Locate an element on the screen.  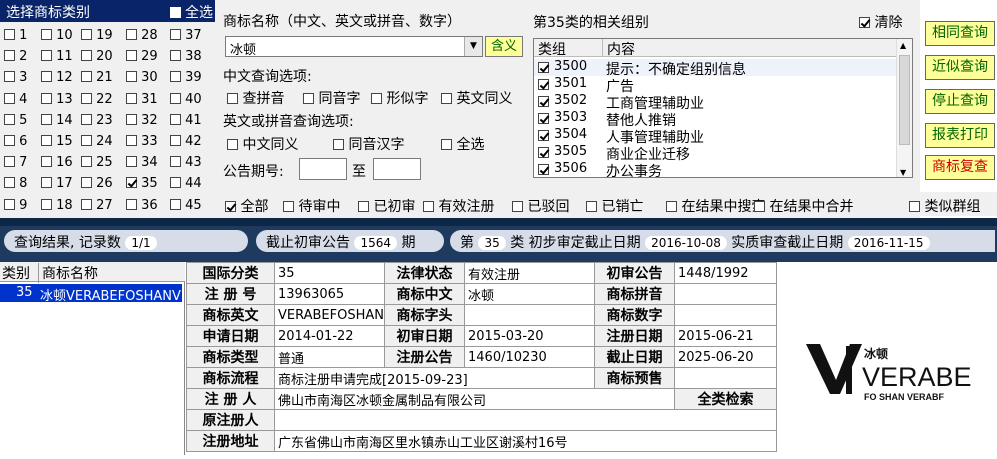
status-filter: 类似群组 is located at coordinates (944, 206).